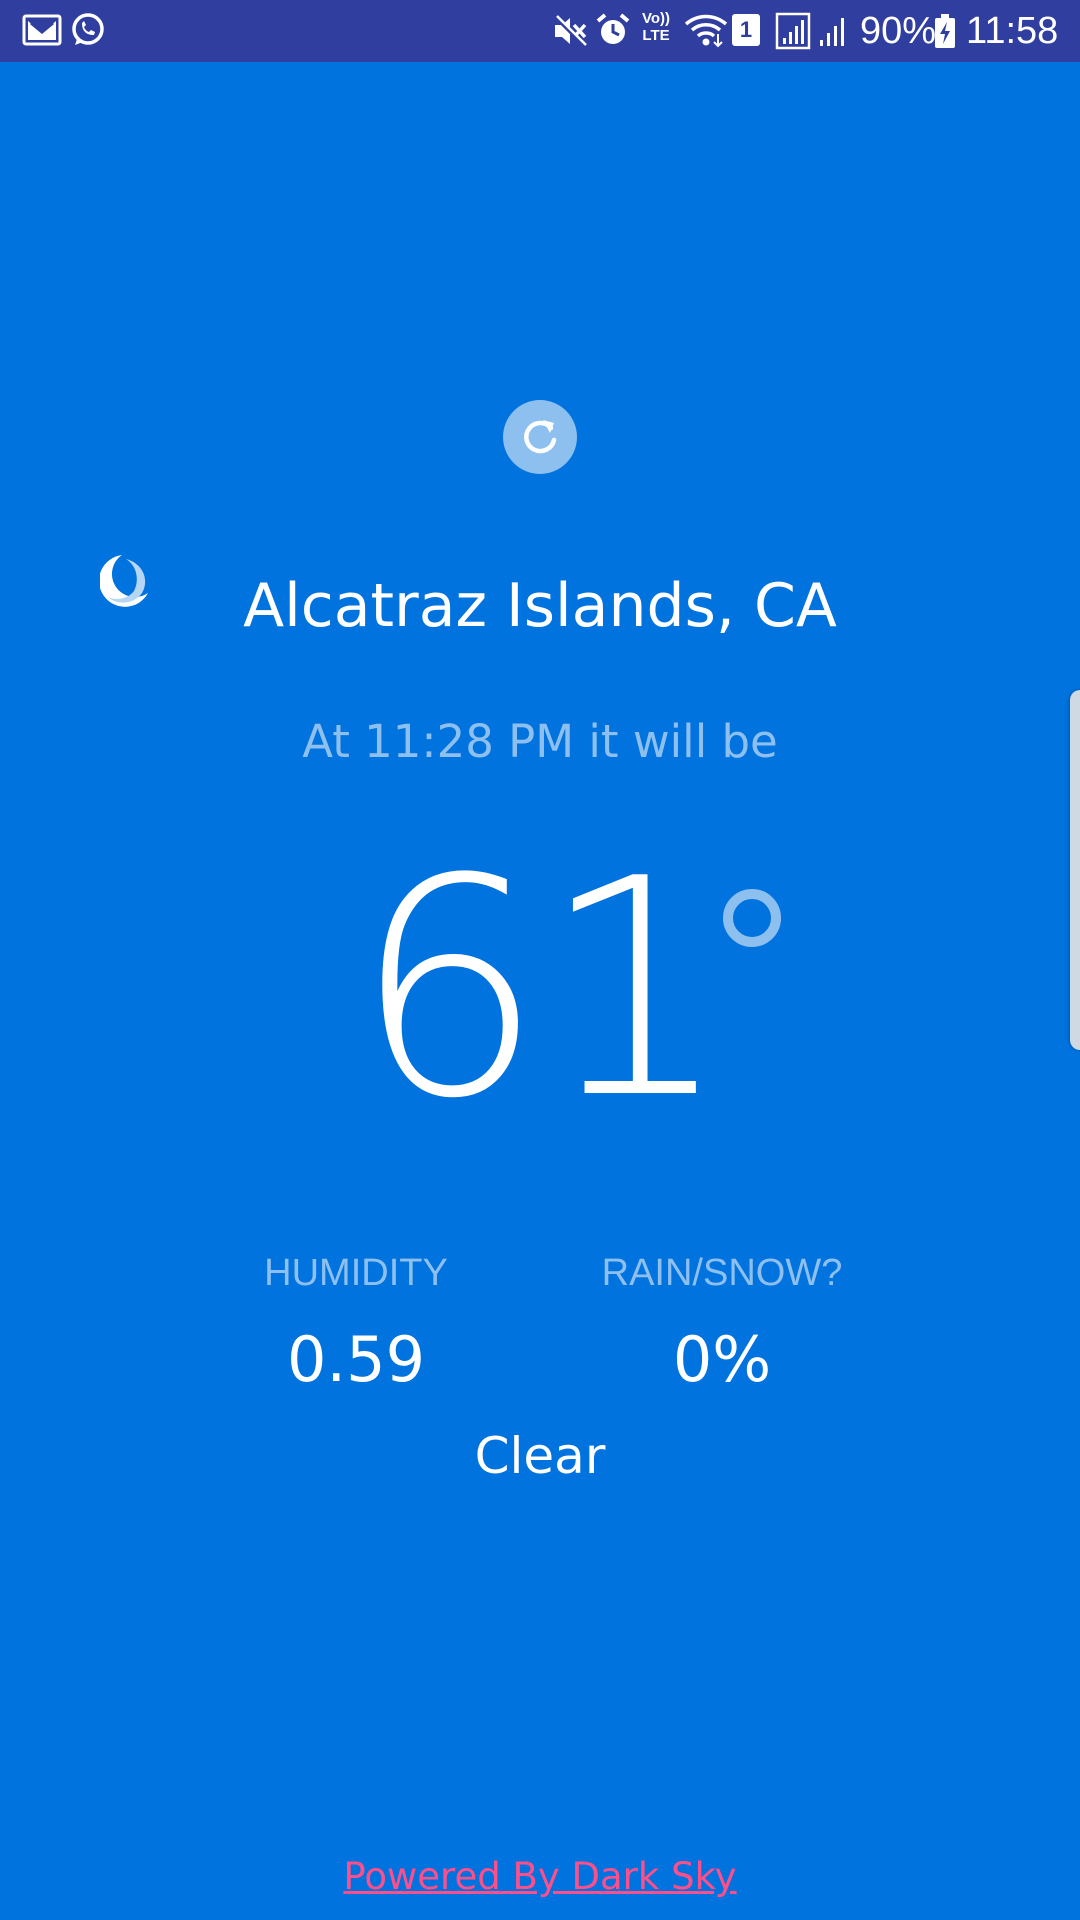 The height and width of the screenshot is (1920, 1080). Describe the element at coordinates (898, 31) in the screenshot. I see `battery-percent: 90%` at that location.